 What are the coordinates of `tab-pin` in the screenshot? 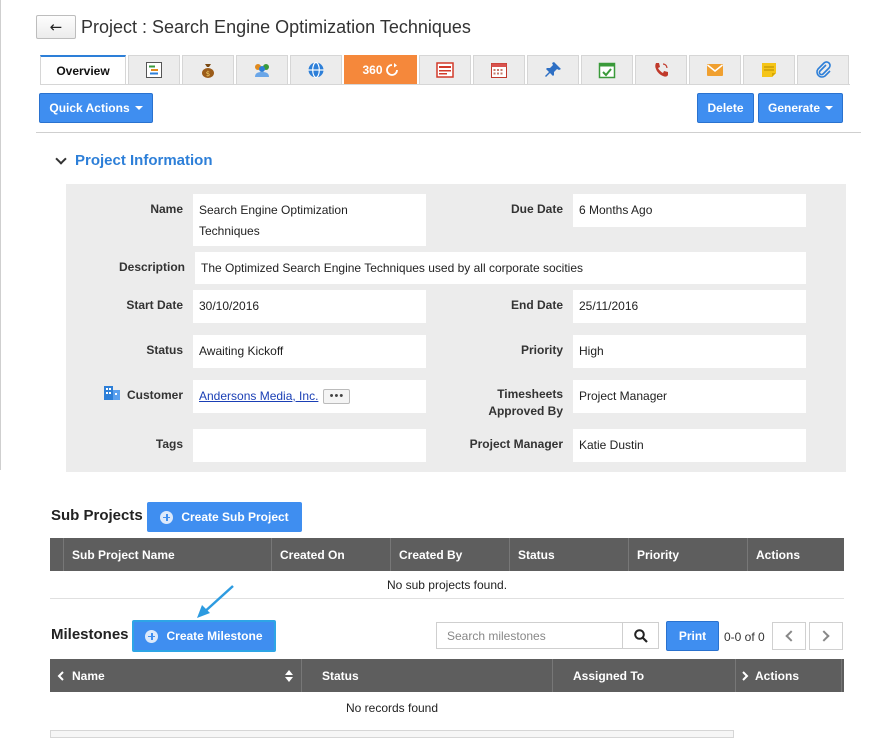 It's located at (553, 69).